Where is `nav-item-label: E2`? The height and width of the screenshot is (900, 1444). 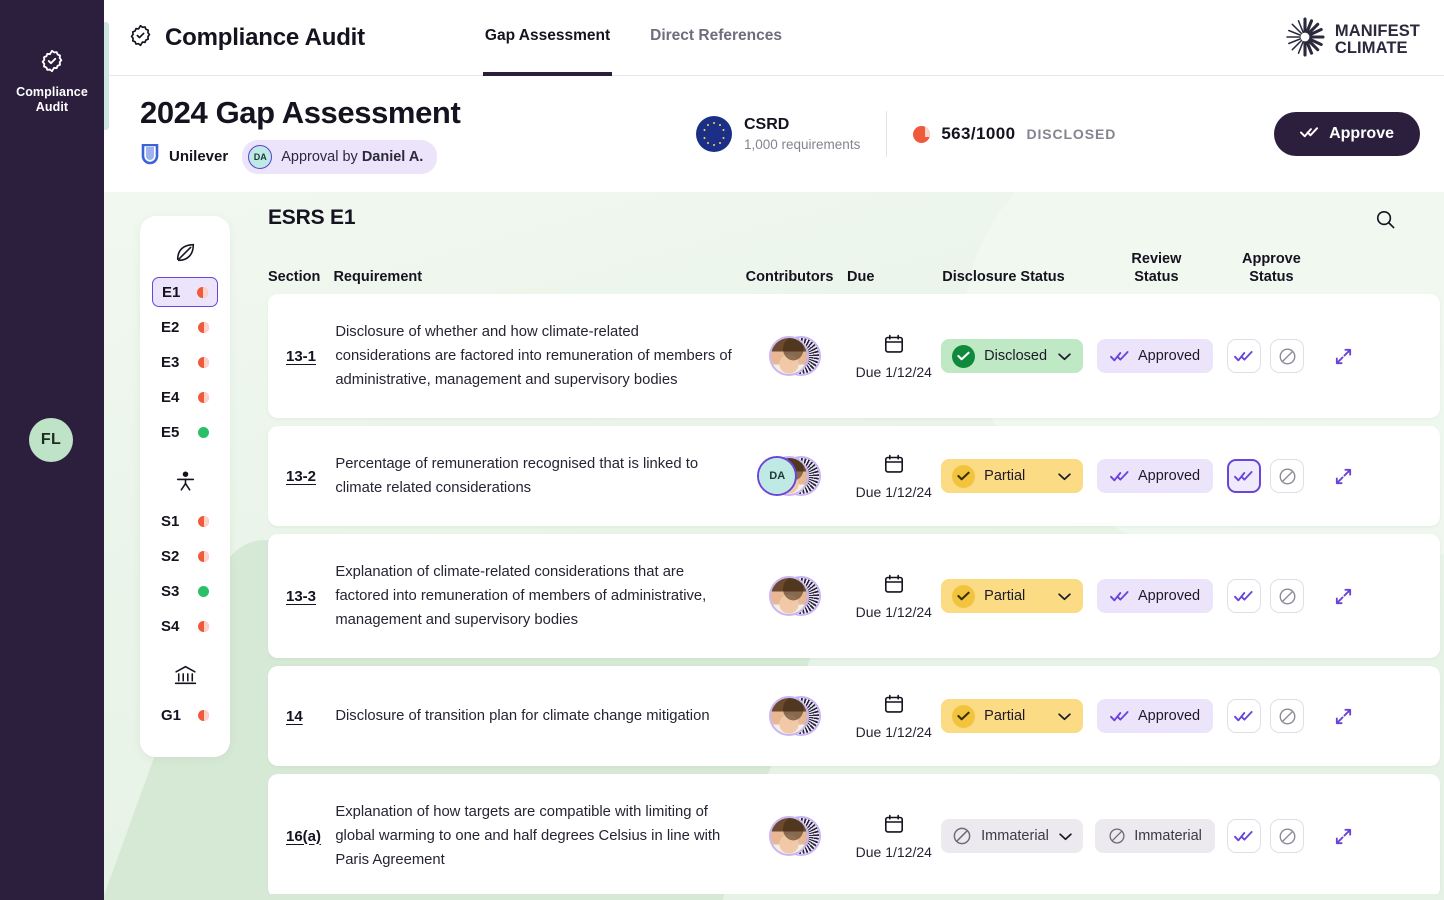
nav-item-label: E2 is located at coordinates (170, 327).